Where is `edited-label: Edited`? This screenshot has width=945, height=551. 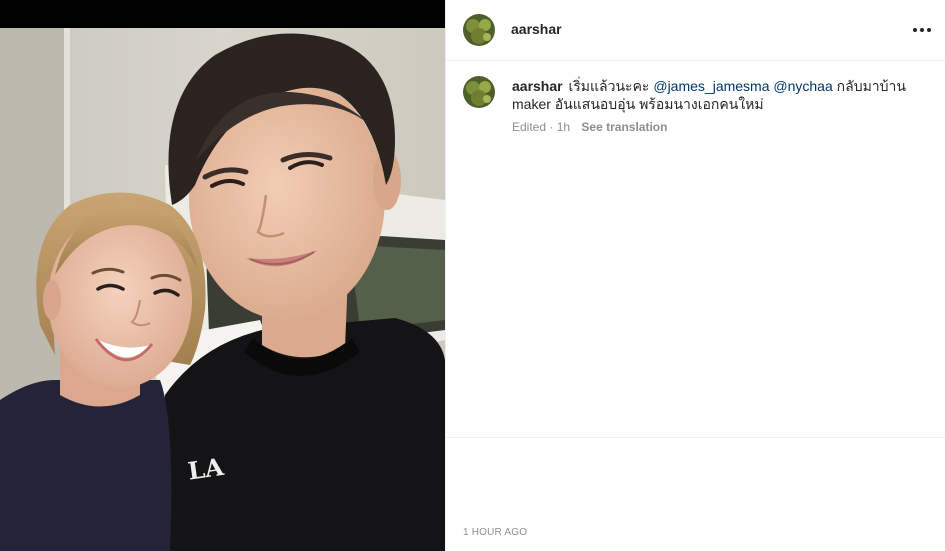
edited-label: Edited is located at coordinates (529, 127).